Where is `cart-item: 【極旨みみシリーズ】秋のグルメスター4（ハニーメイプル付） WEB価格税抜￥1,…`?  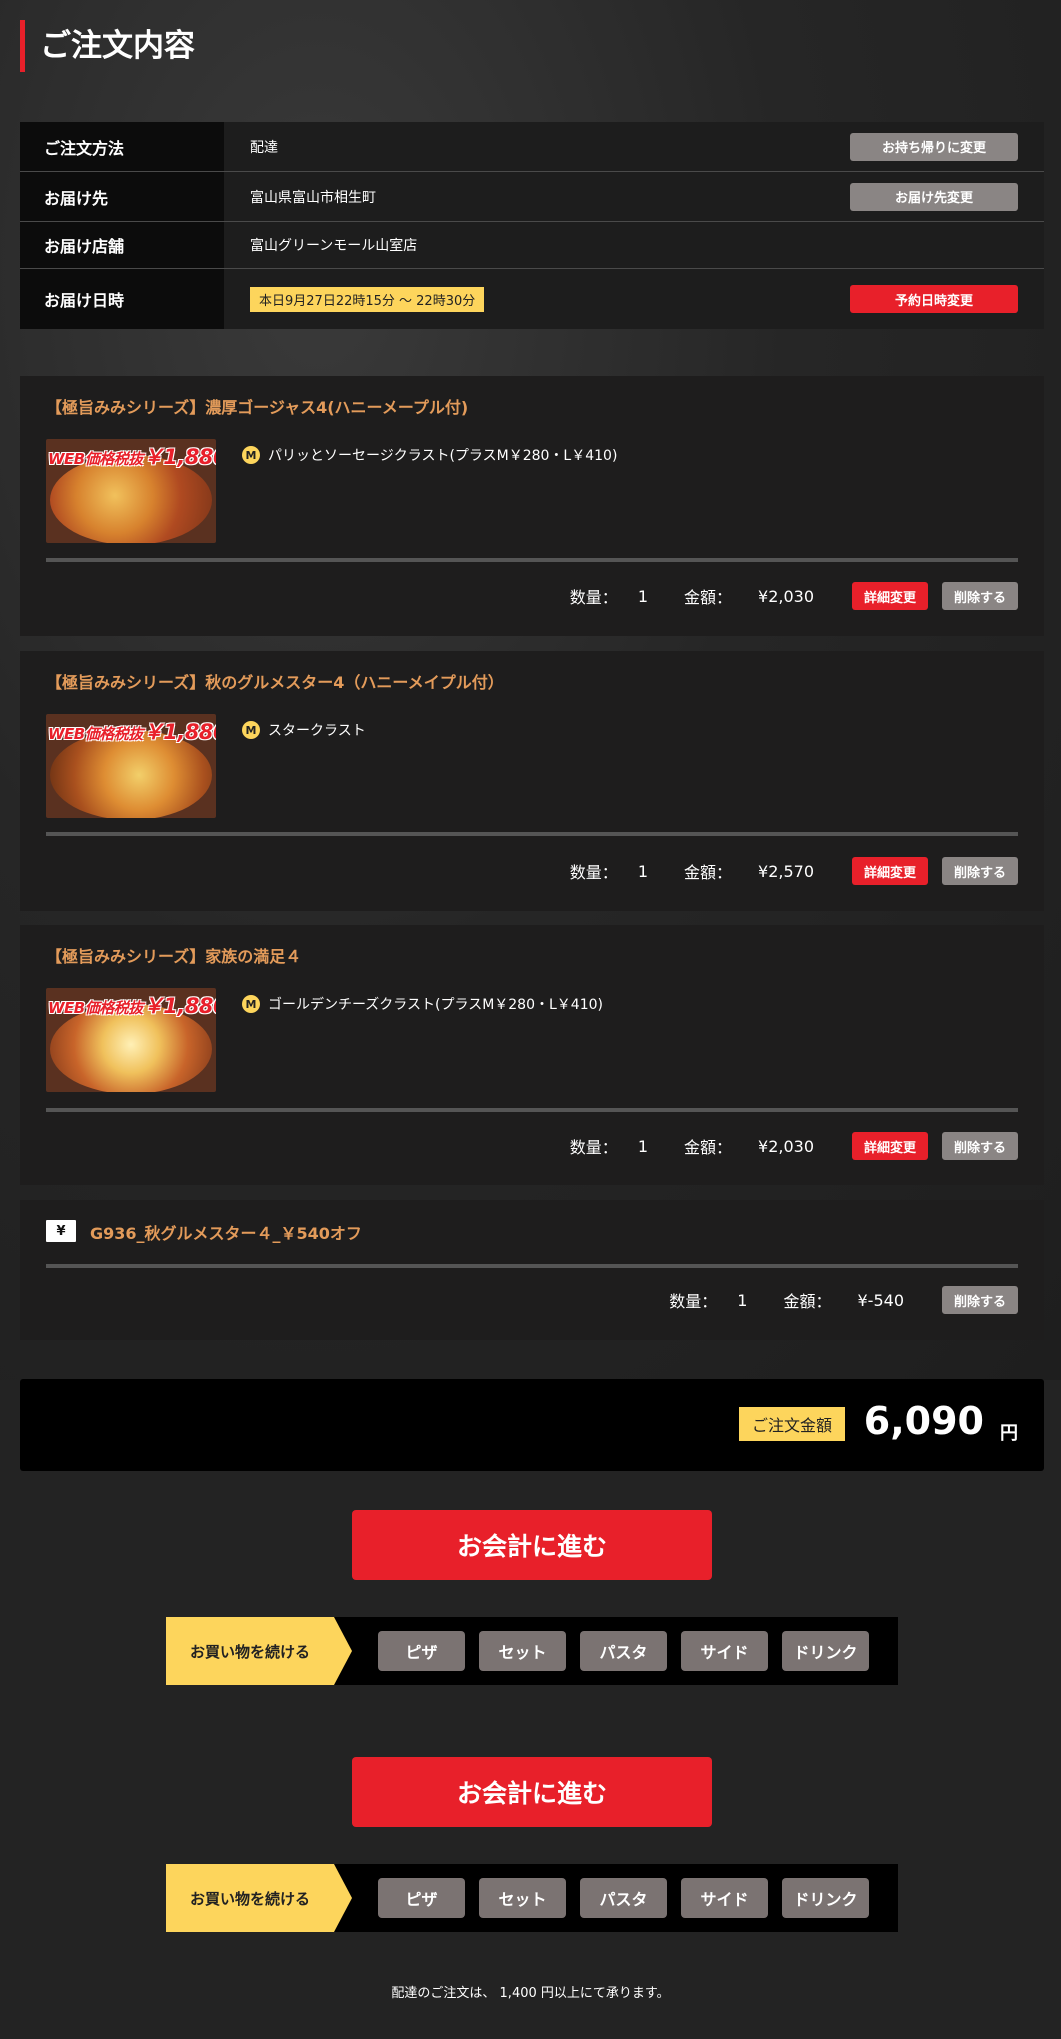 cart-item: 【極旨みみシリーズ】秋のグルメスター4（ハニーメイプル付） WEB価格税抜￥1,… is located at coordinates (532, 781).